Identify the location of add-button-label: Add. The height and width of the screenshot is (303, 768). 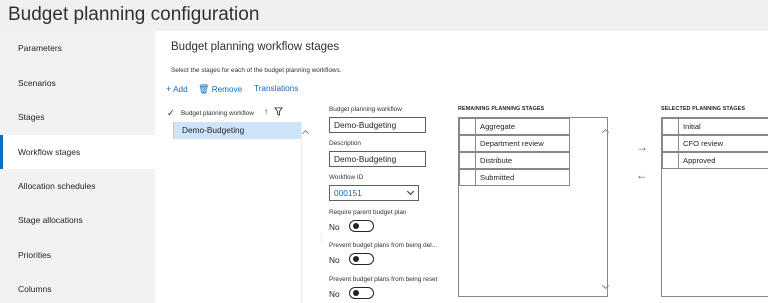
(180, 89).